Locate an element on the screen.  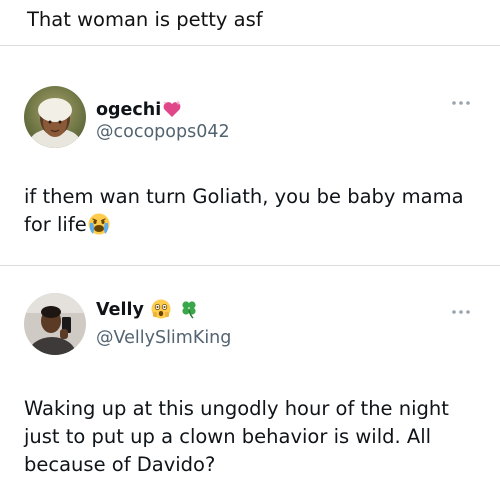
crying-face-icon is located at coordinates (99, 228).